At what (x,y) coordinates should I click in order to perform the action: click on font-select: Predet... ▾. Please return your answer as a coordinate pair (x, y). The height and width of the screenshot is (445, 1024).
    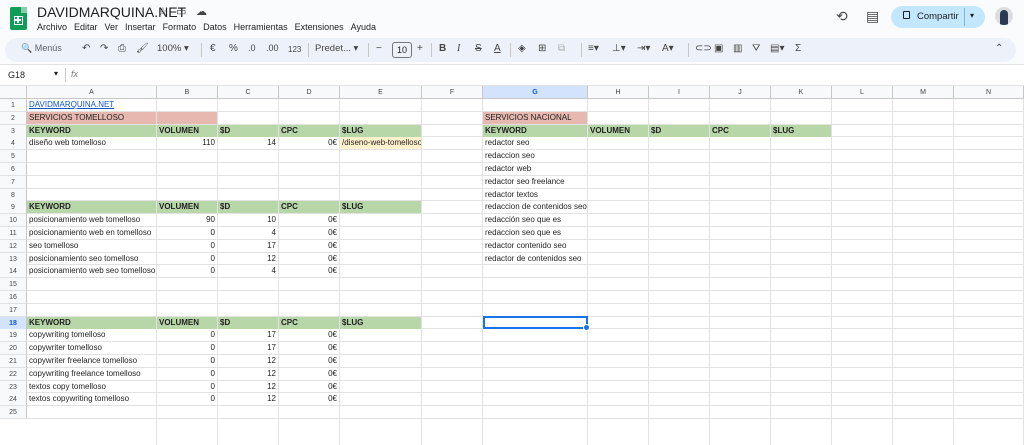
    Looking at the image, I should click on (336, 48).